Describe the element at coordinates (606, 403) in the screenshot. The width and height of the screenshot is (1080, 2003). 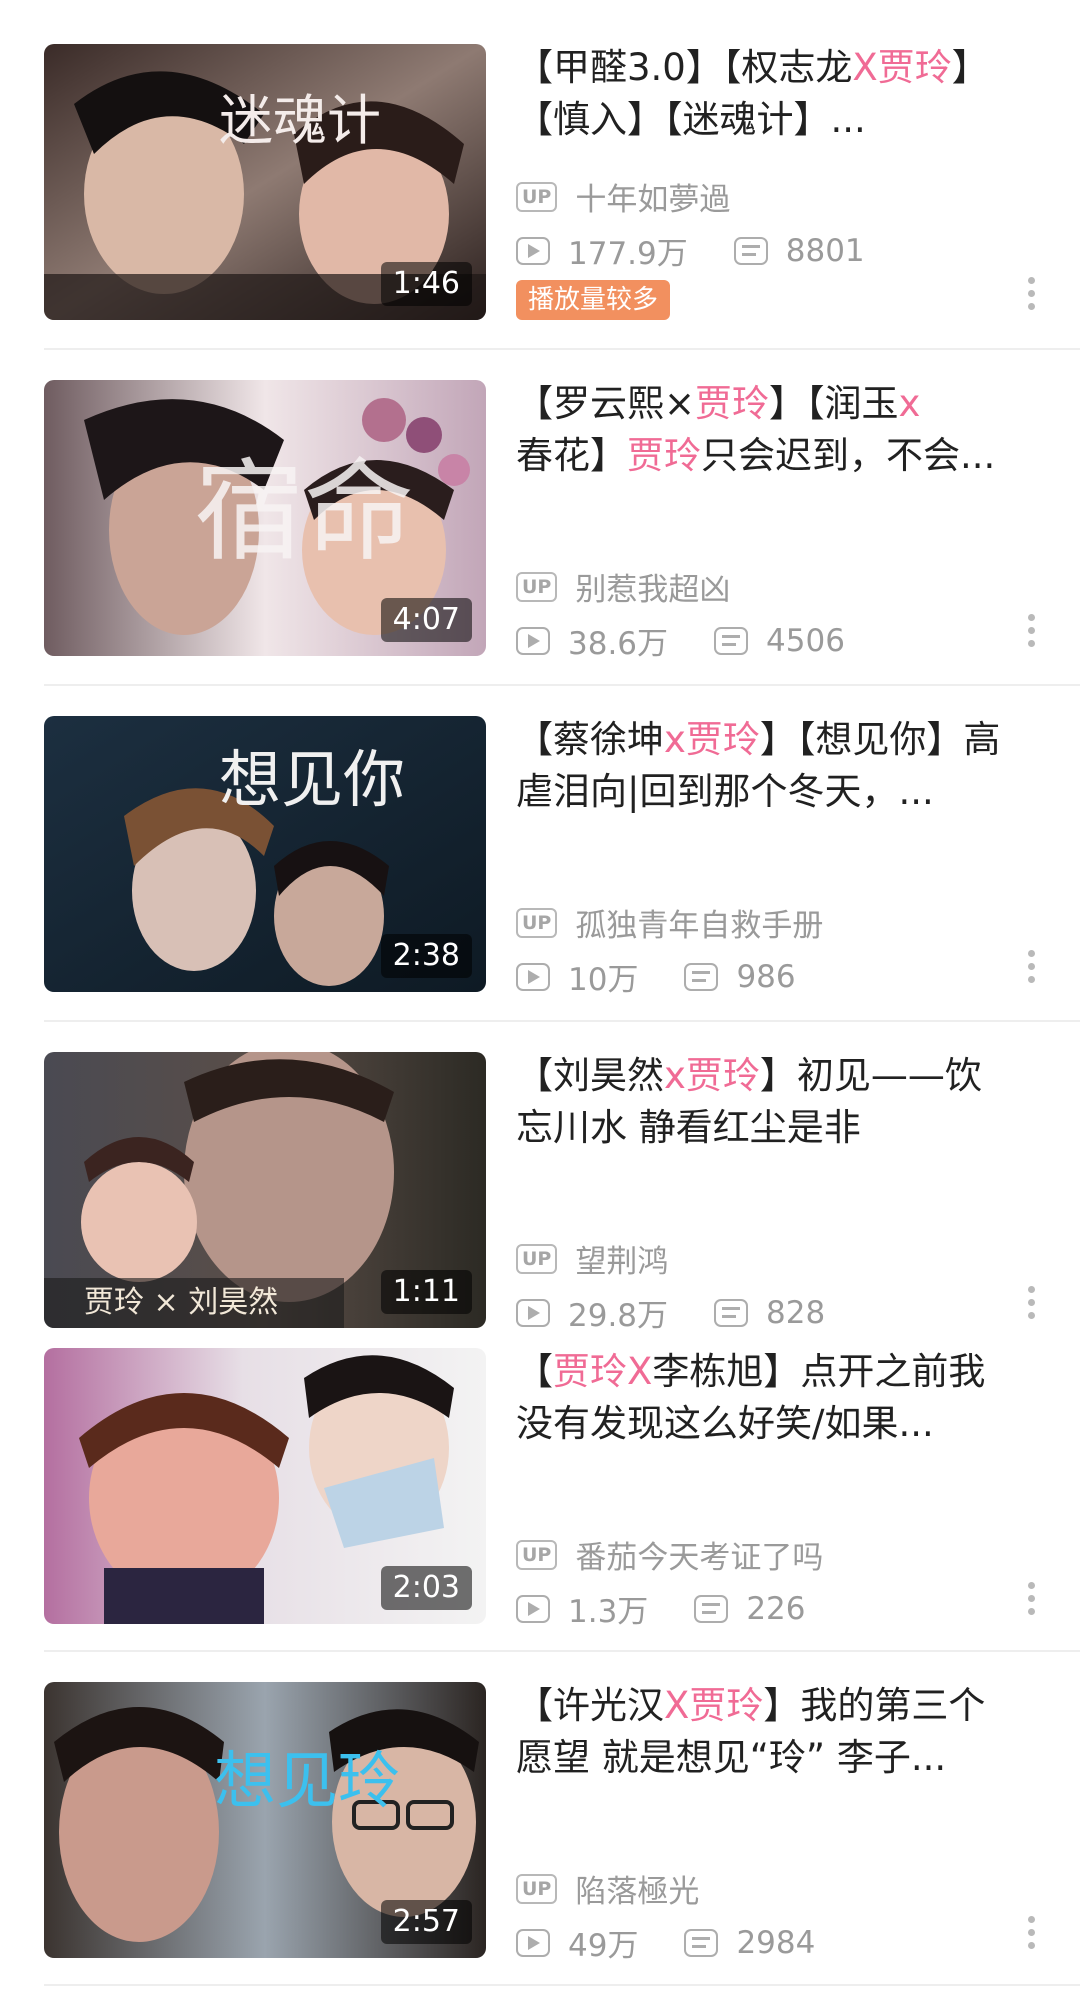
I see `title-text: 【罗云熙×` at that location.